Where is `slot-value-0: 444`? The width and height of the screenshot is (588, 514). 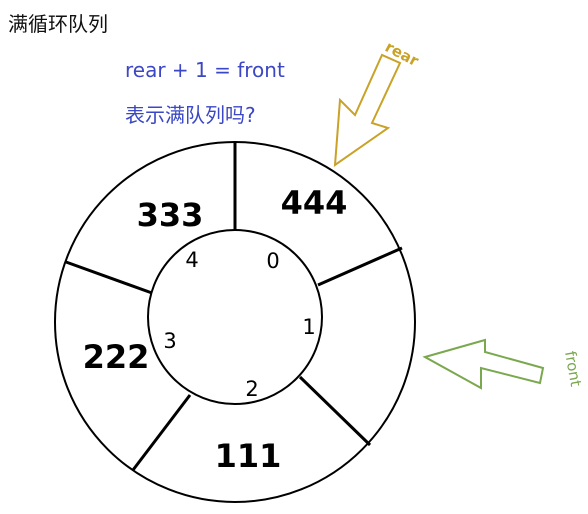
slot-value-0: 444 is located at coordinates (314, 203).